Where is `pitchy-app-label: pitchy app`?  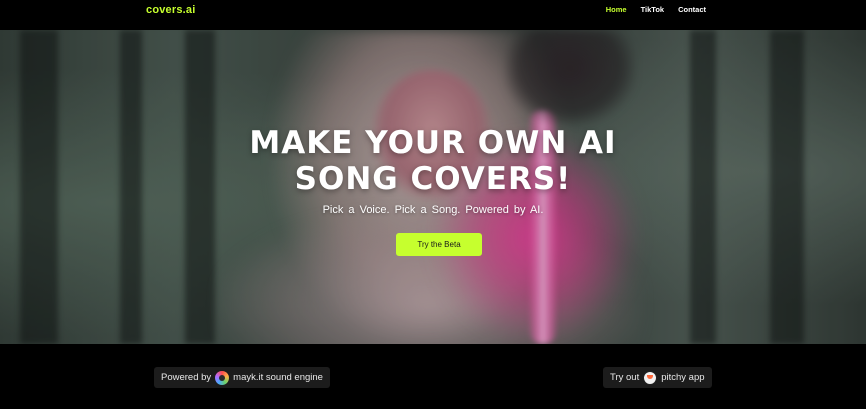
pitchy-app-label: pitchy app is located at coordinates (683, 377).